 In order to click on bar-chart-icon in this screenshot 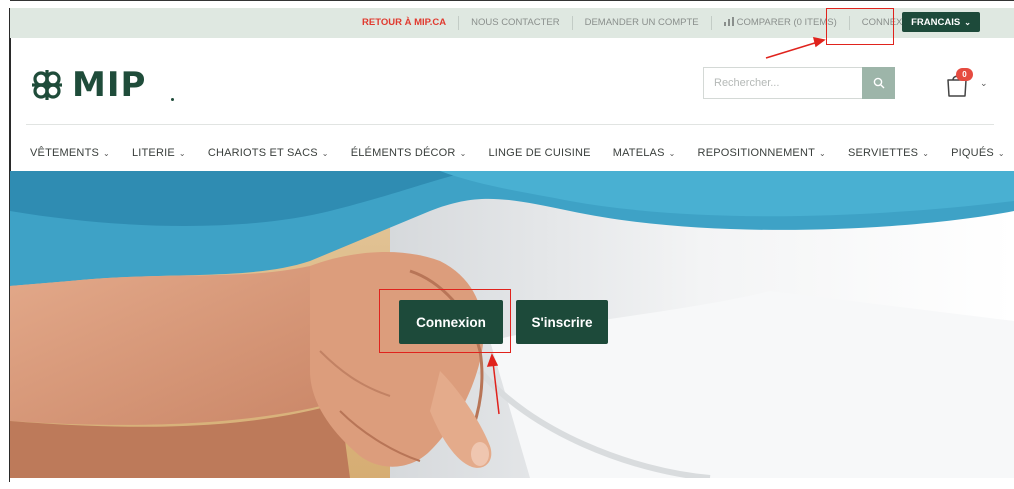, I will do `click(728, 21)`.